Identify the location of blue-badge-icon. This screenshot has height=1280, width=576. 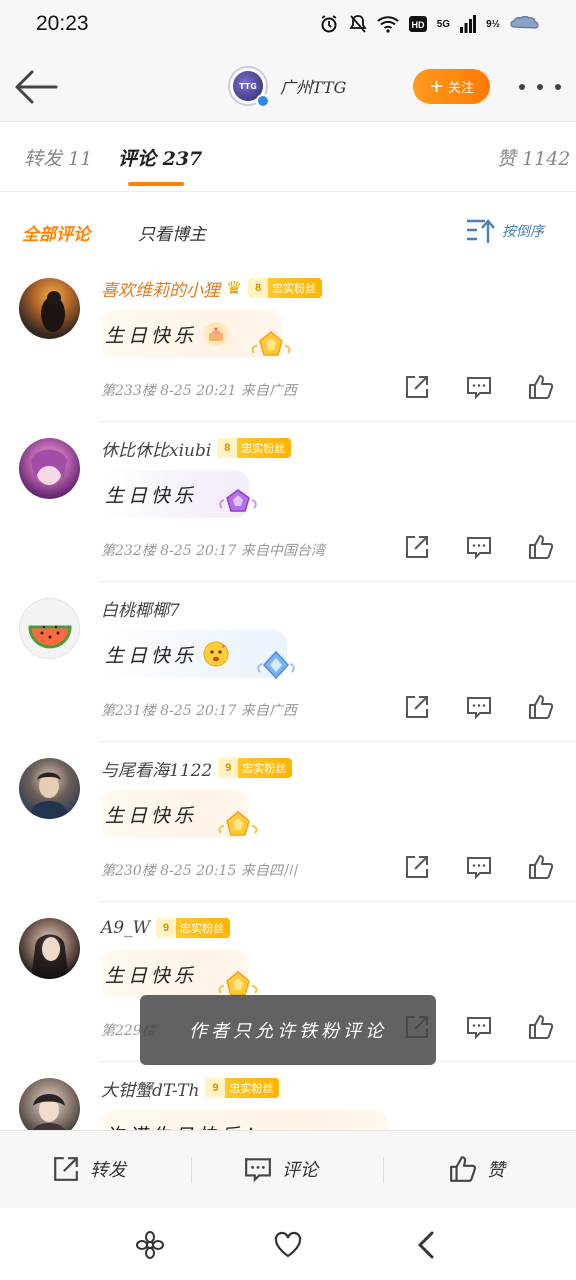
(276, 665).